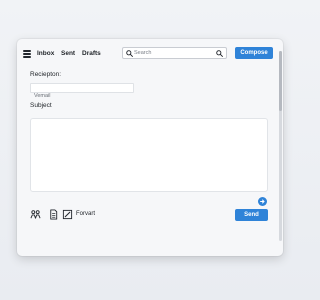 The image size is (320, 300). What do you see at coordinates (219, 53) in the screenshot?
I see `search-submit-icon` at bounding box center [219, 53].